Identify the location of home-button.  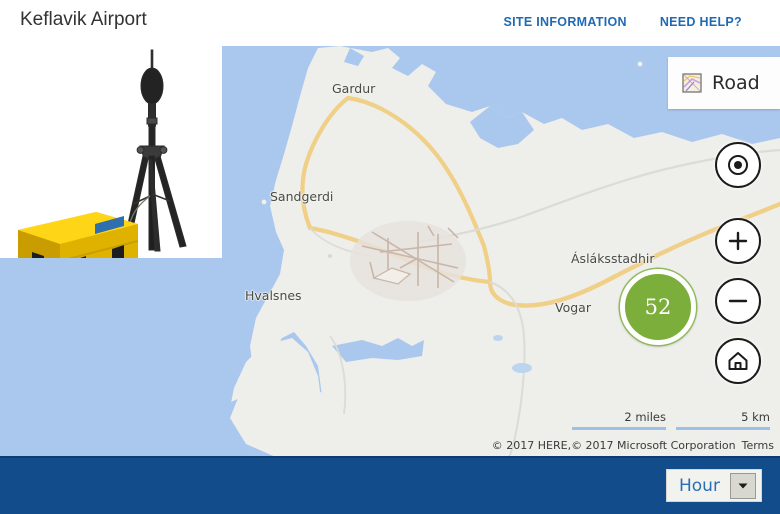
(738, 361).